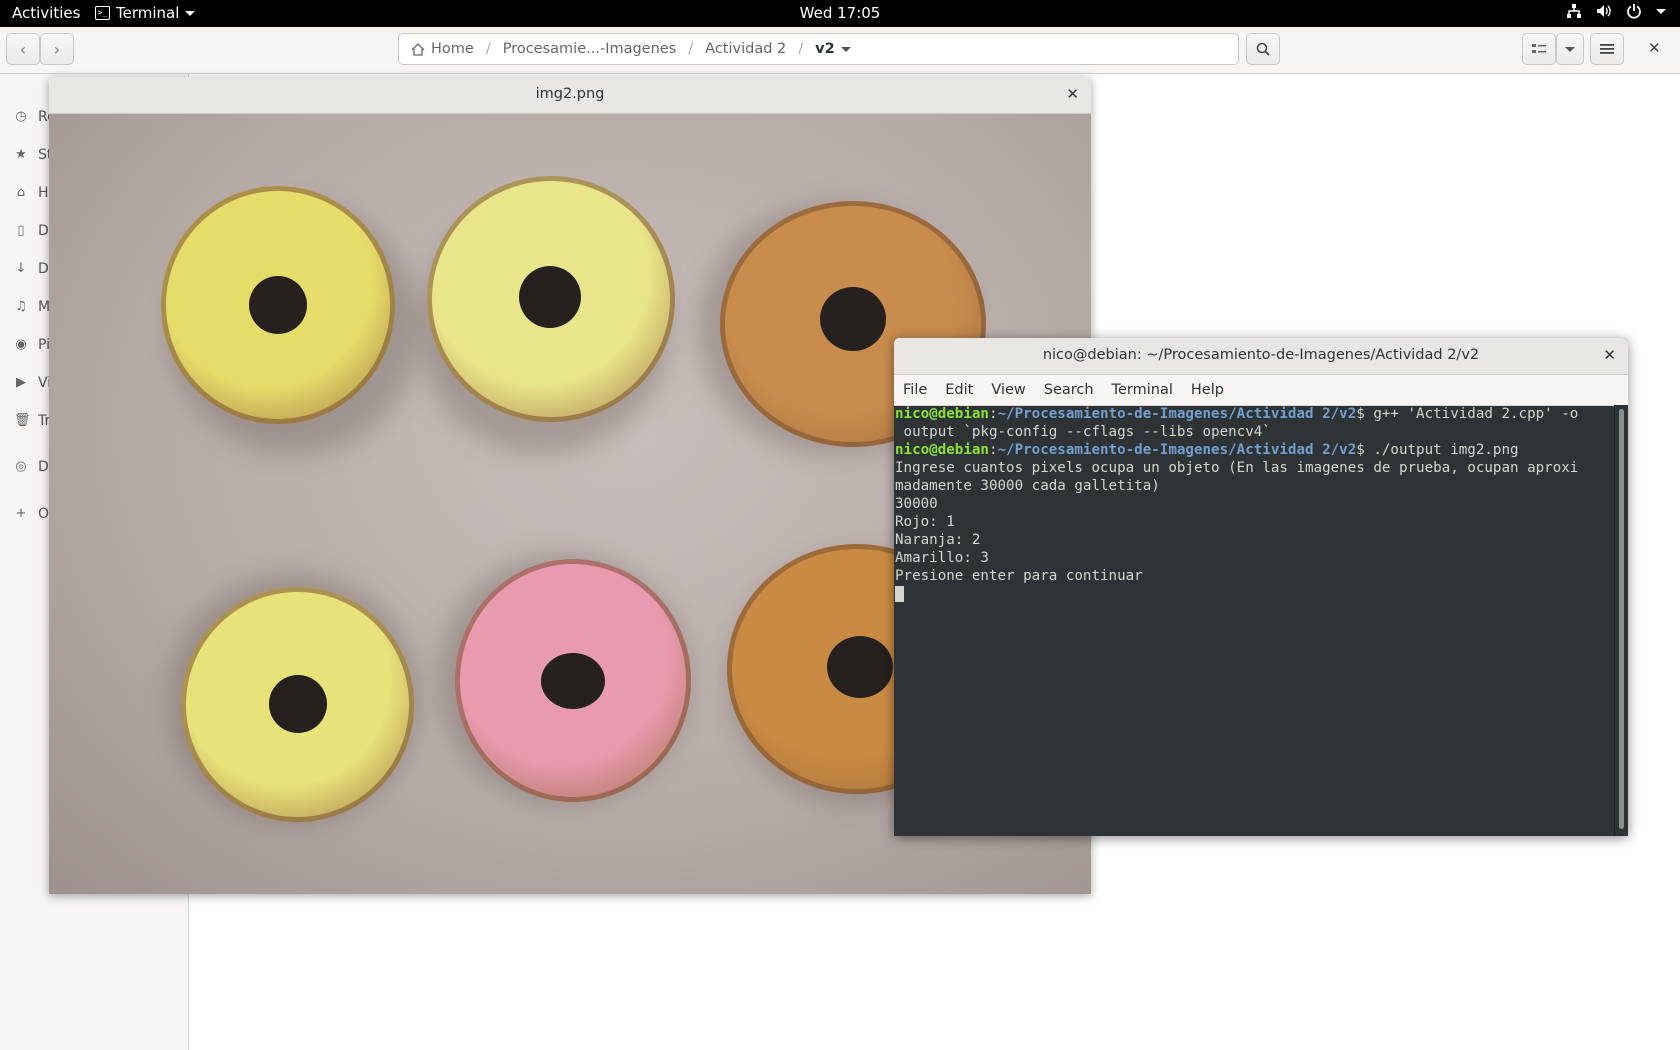 The image size is (1680, 1050). Describe the element at coordinates (1142, 390) in the screenshot. I see `menu-terminal: Terminal` at that location.